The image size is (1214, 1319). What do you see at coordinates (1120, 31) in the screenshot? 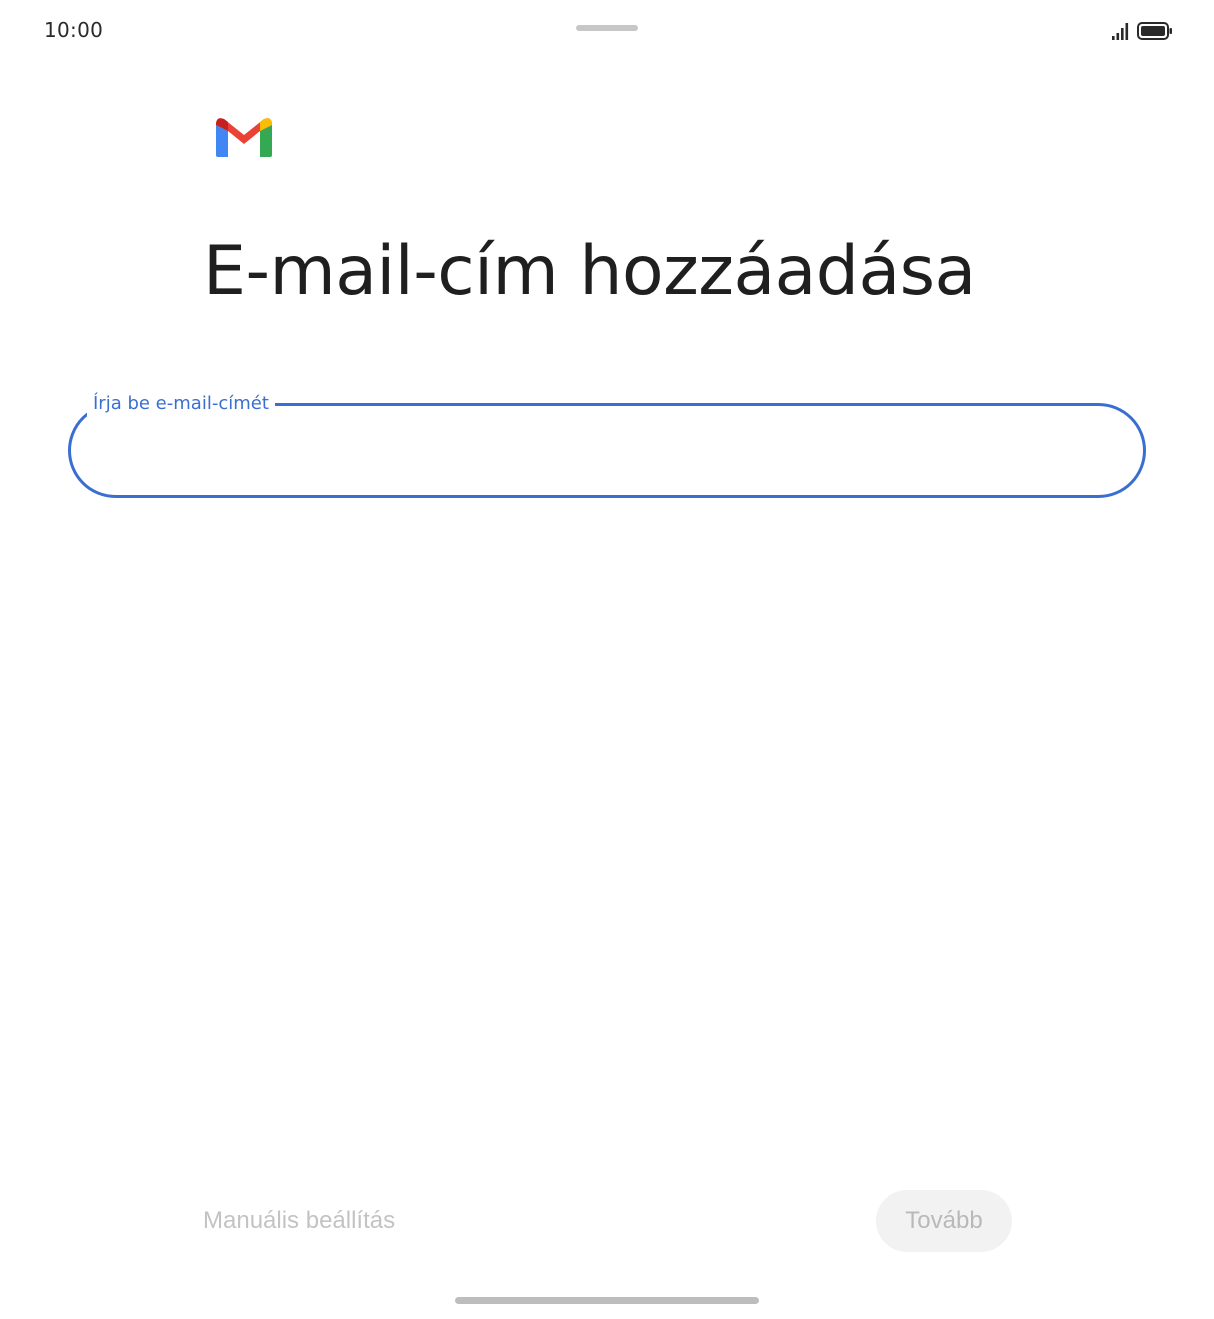
I see `signal-icon` at bounding box center [1120, 31].